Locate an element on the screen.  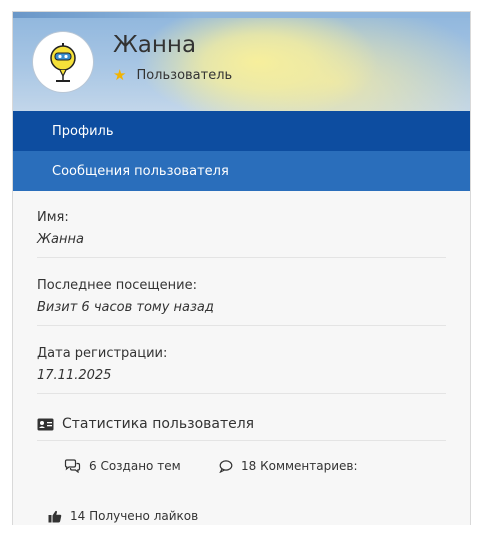
profile-role: ★ Пользователь is located at coordinates (173, 75).